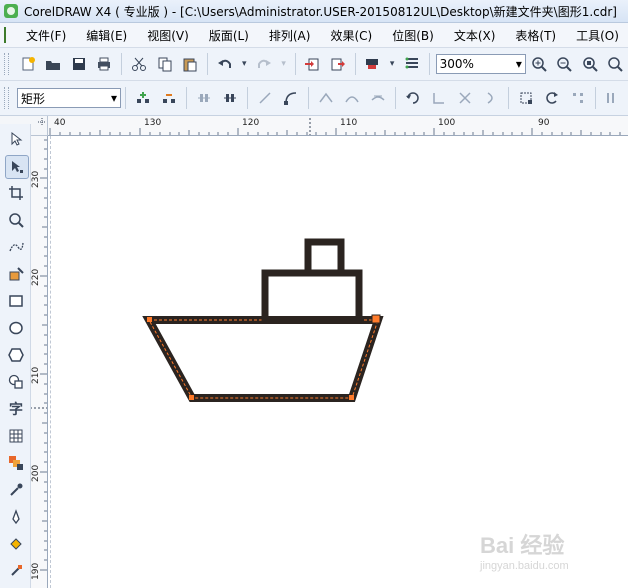 The height and width of the screenshot is (588, 628). Describe the element at coordinates (16, 220) in the screenshot. I see `zoom-tool-icon` at that location.